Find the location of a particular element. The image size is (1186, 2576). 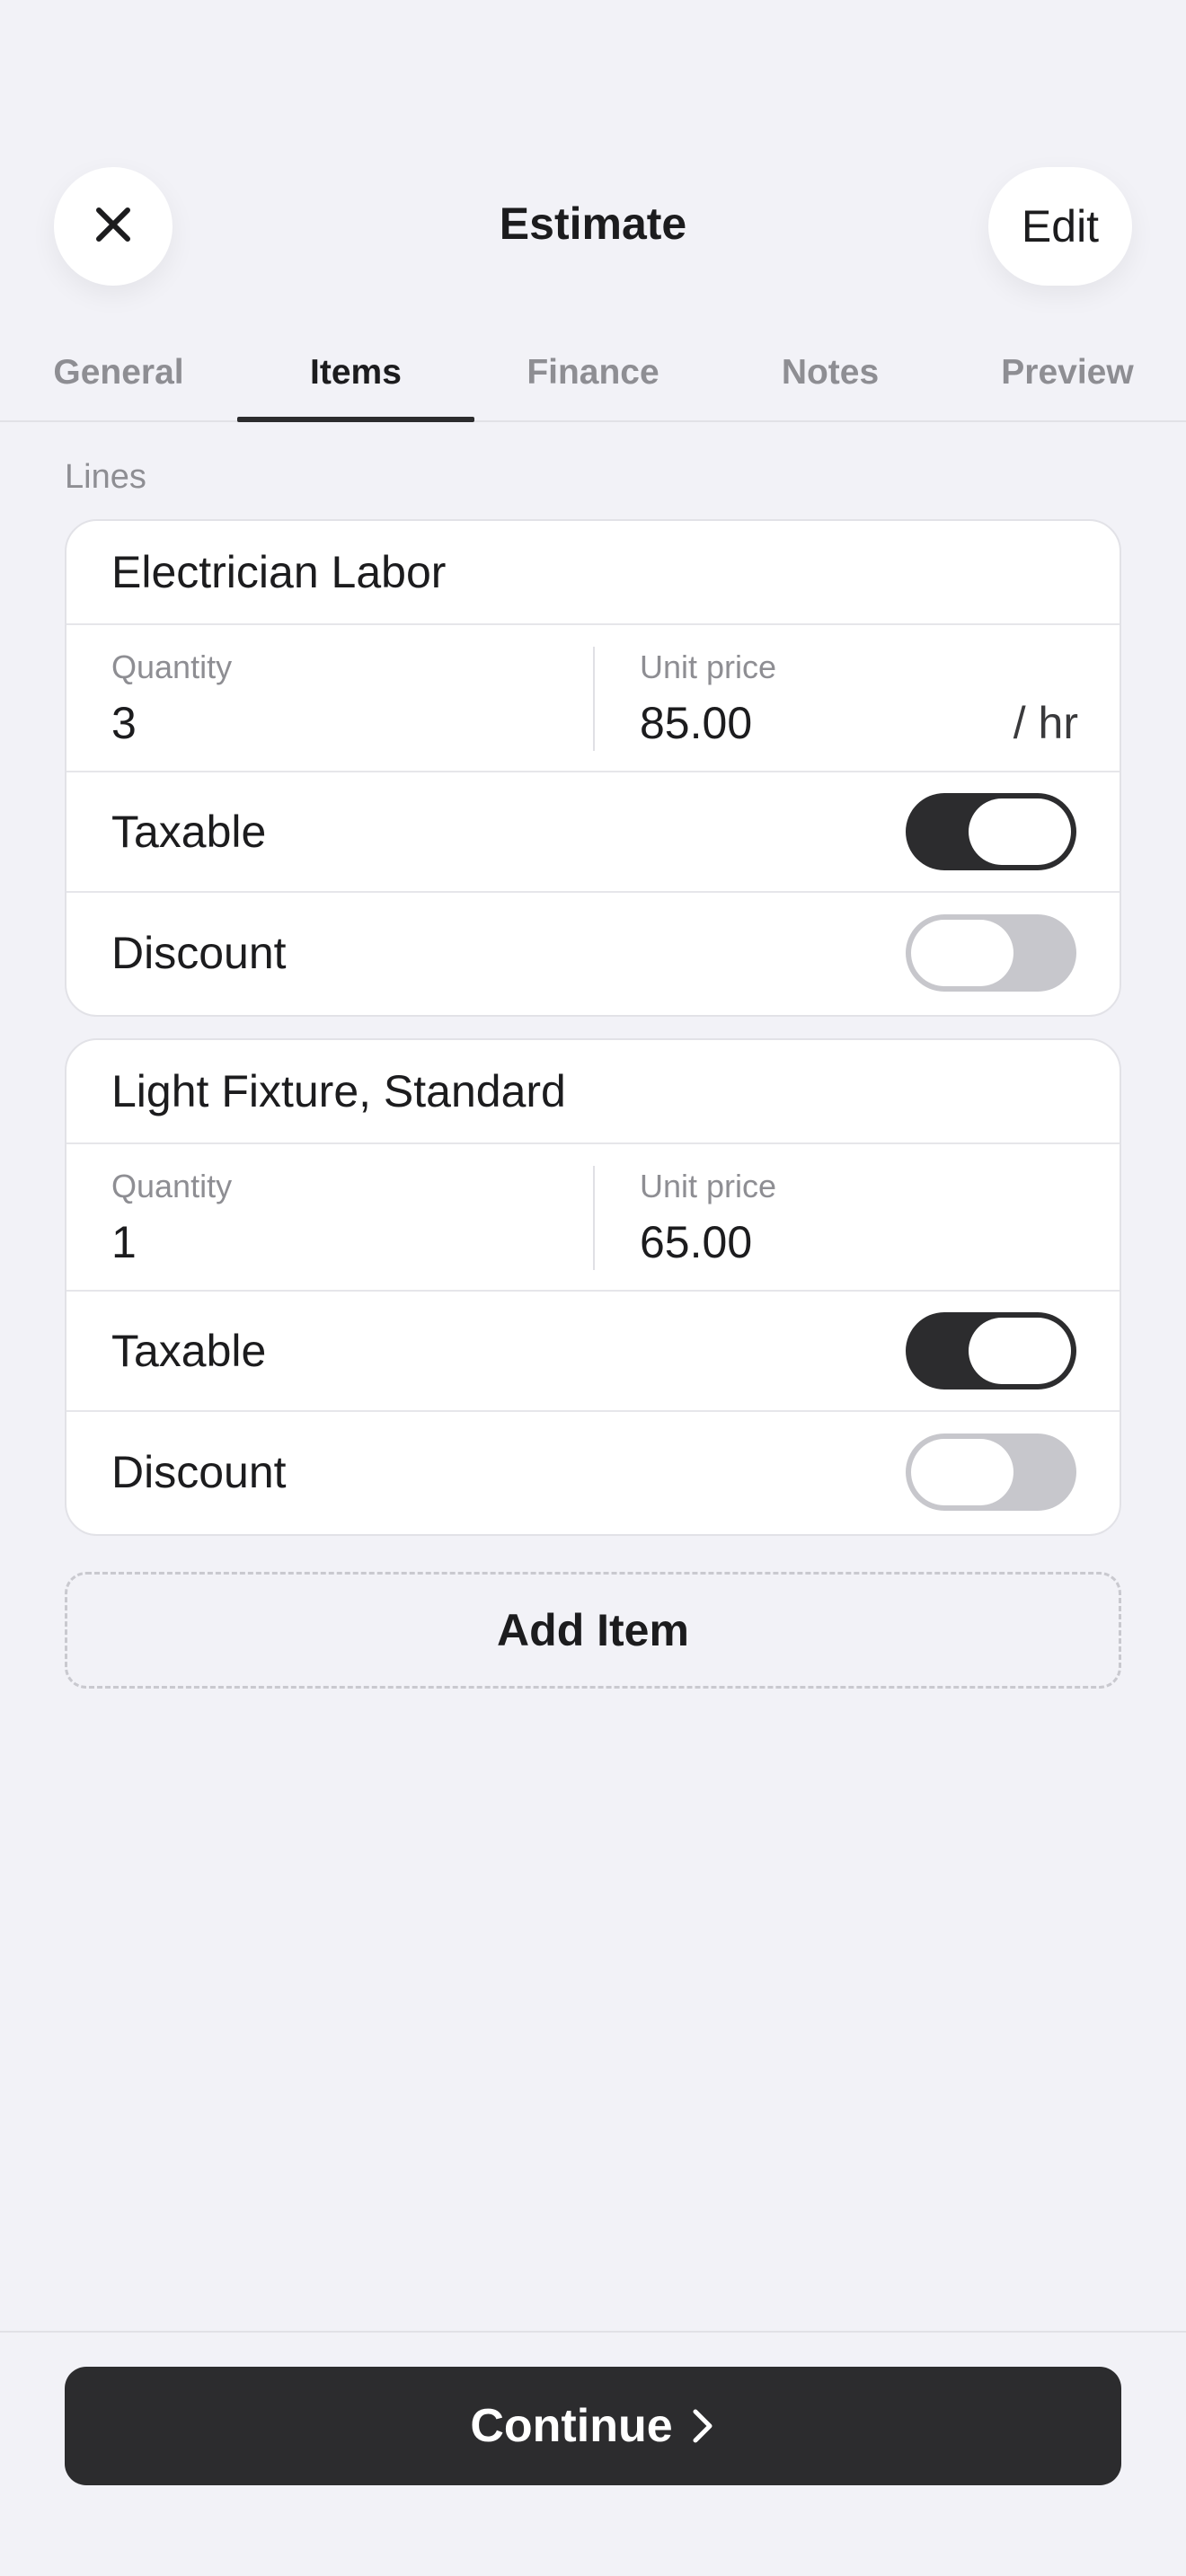

header: Estimate Edit is located at coordinates (593, 148).